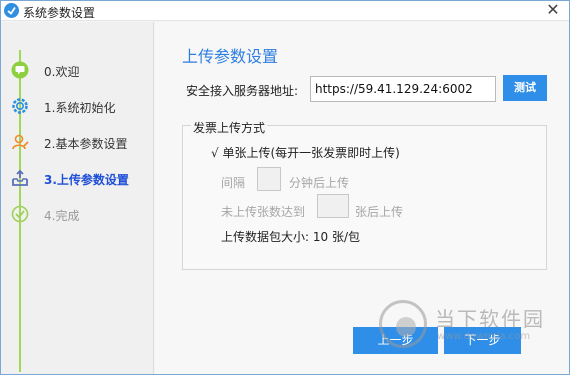 The width and height of the screenshot is (570, 375). What do you see at coordinates (319, 183) in the screenshot?
I see `interval-suffix: 分钟后上传` at bounding box center [319, 183].